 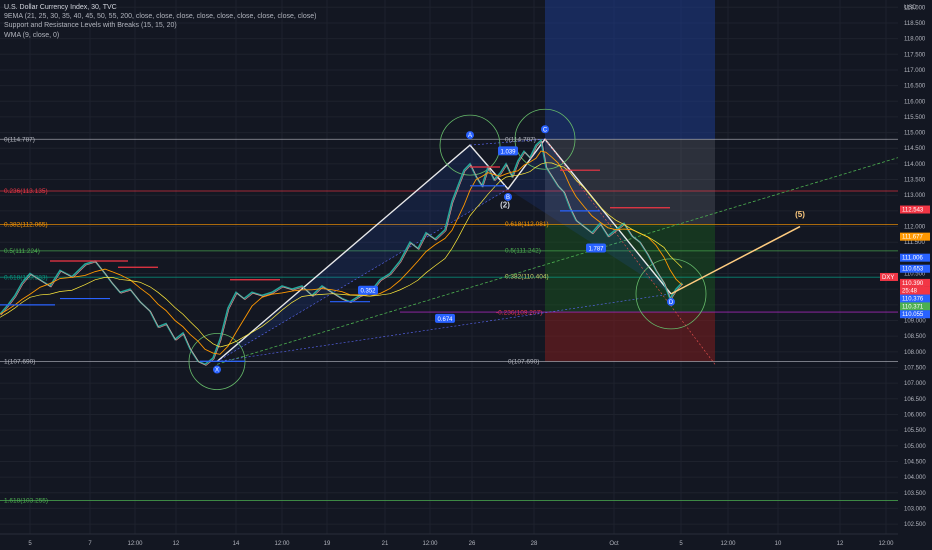 I want to click on price-tick: 106.500, so click(x=915, y=400).